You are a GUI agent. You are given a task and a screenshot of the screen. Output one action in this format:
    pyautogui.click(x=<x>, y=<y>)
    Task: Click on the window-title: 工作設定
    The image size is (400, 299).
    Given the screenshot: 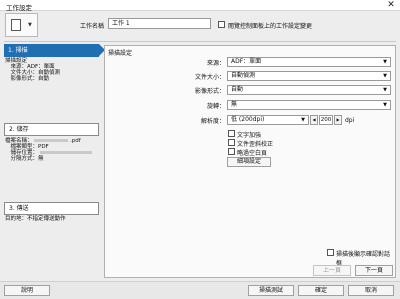 What is the action you would take?
    pyautogui.click(x=19, y=8)
    